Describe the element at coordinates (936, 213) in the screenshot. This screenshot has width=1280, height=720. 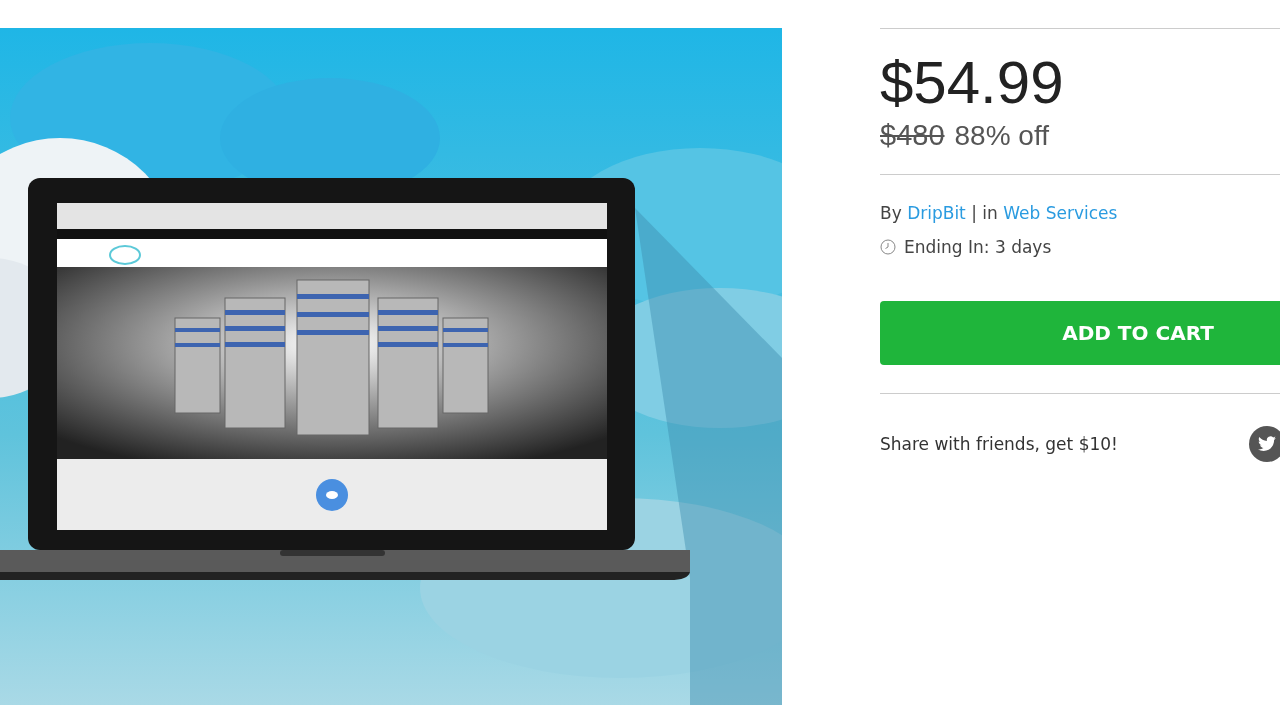
I see `vendor-link: DripBit` at that location.